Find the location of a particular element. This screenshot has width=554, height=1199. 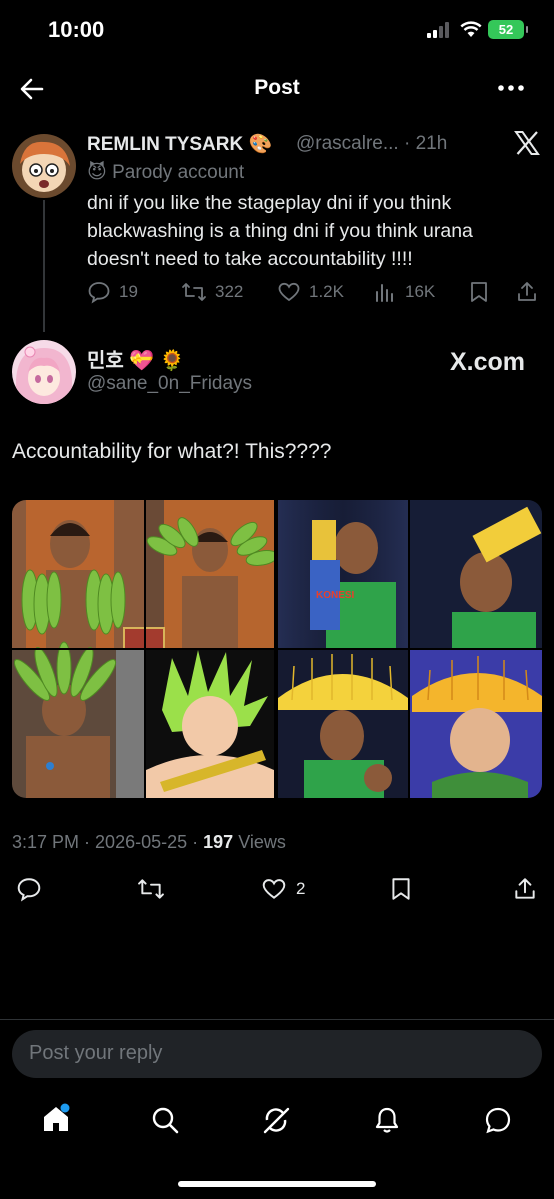

tab-bar is located at coordinates (277, 1125).